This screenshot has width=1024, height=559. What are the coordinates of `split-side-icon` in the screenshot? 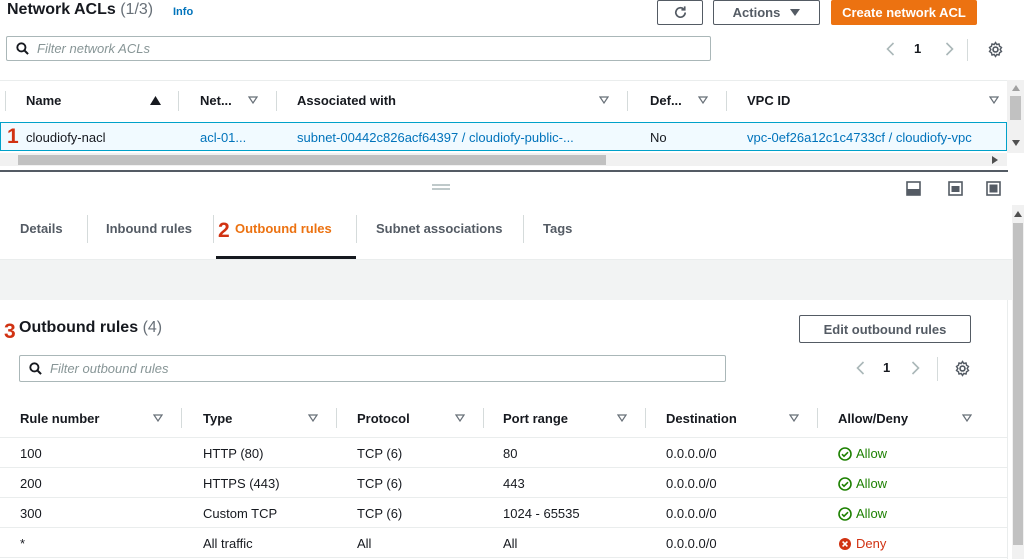 It's located at (955, 188).